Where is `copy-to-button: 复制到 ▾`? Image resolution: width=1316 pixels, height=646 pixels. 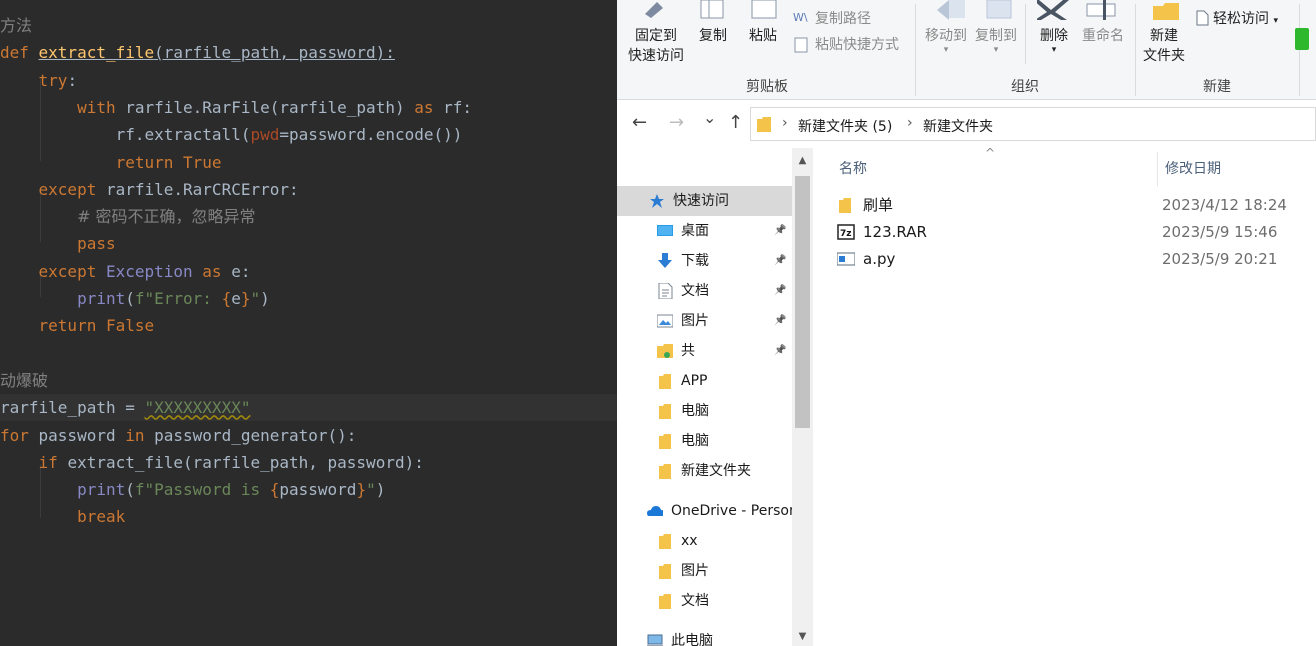 copy-to-button: 复制到 ▾ is located at coordinates (996, 40).